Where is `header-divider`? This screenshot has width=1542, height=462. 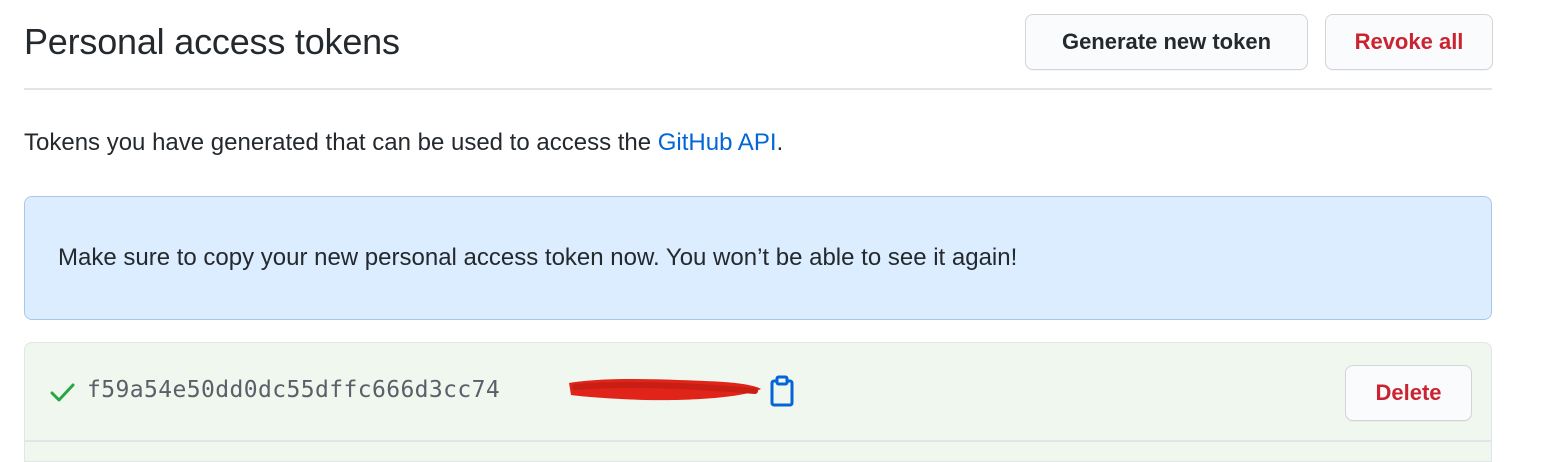
header-divider is located at coordinates (758, 89).